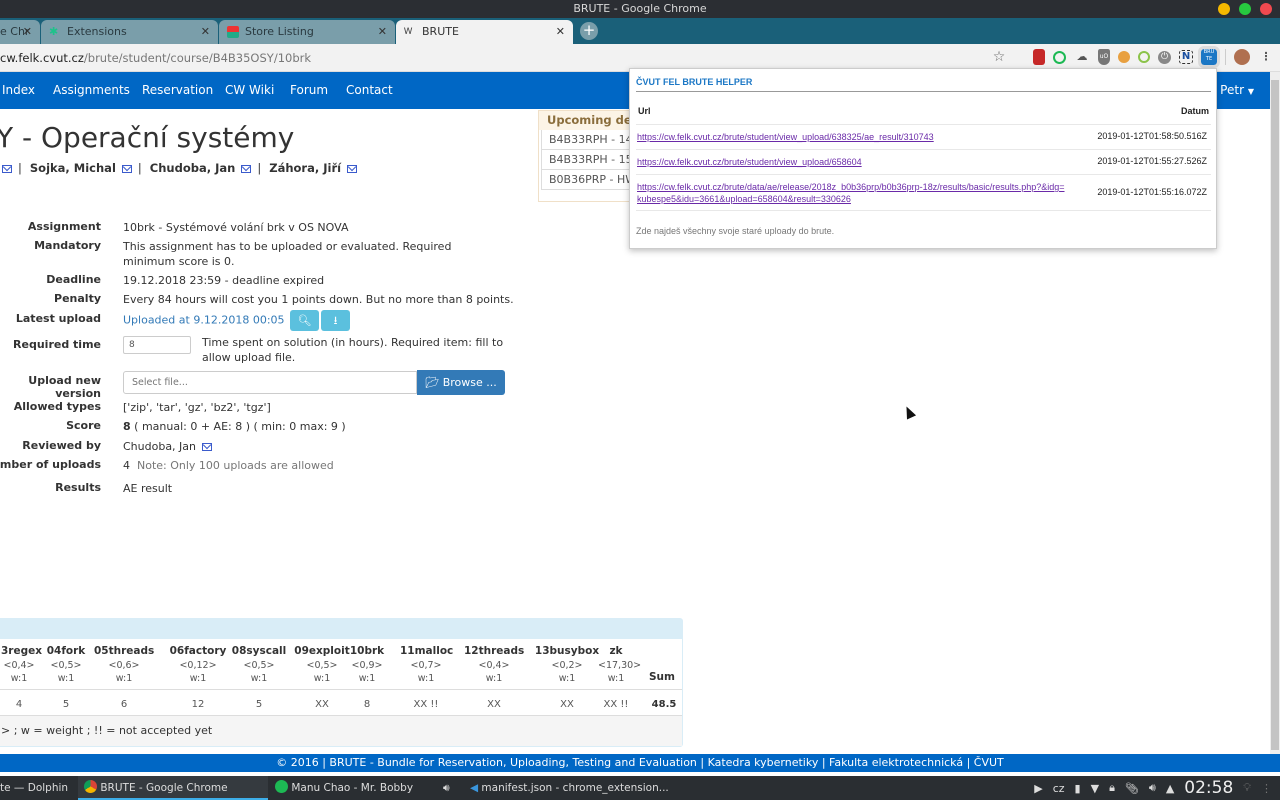 This screenshot has width=1280, height=800. I want to click on file-path-input, so click(270, 382).